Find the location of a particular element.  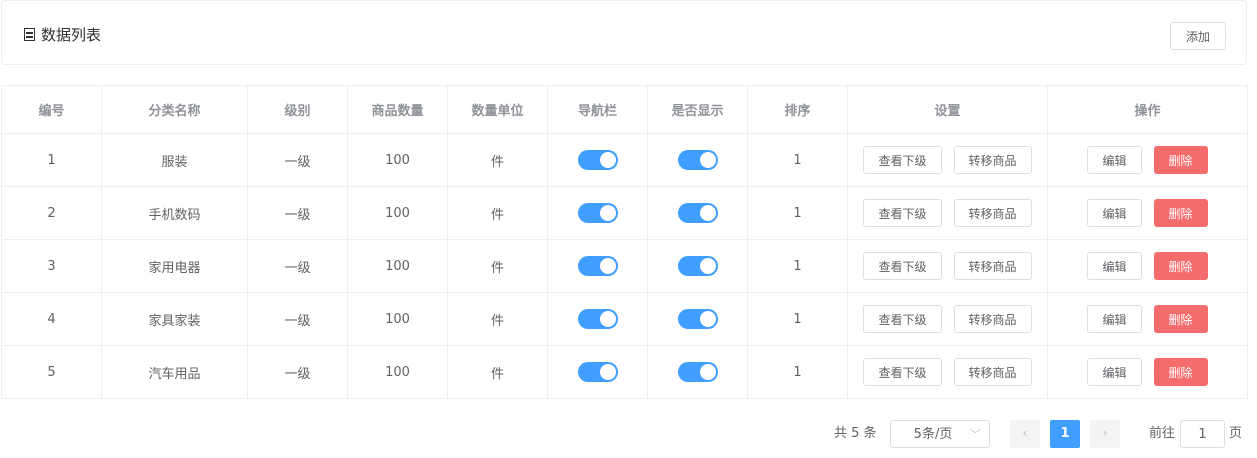

page-title: 数据列表 is located at coordinates (62, 34).